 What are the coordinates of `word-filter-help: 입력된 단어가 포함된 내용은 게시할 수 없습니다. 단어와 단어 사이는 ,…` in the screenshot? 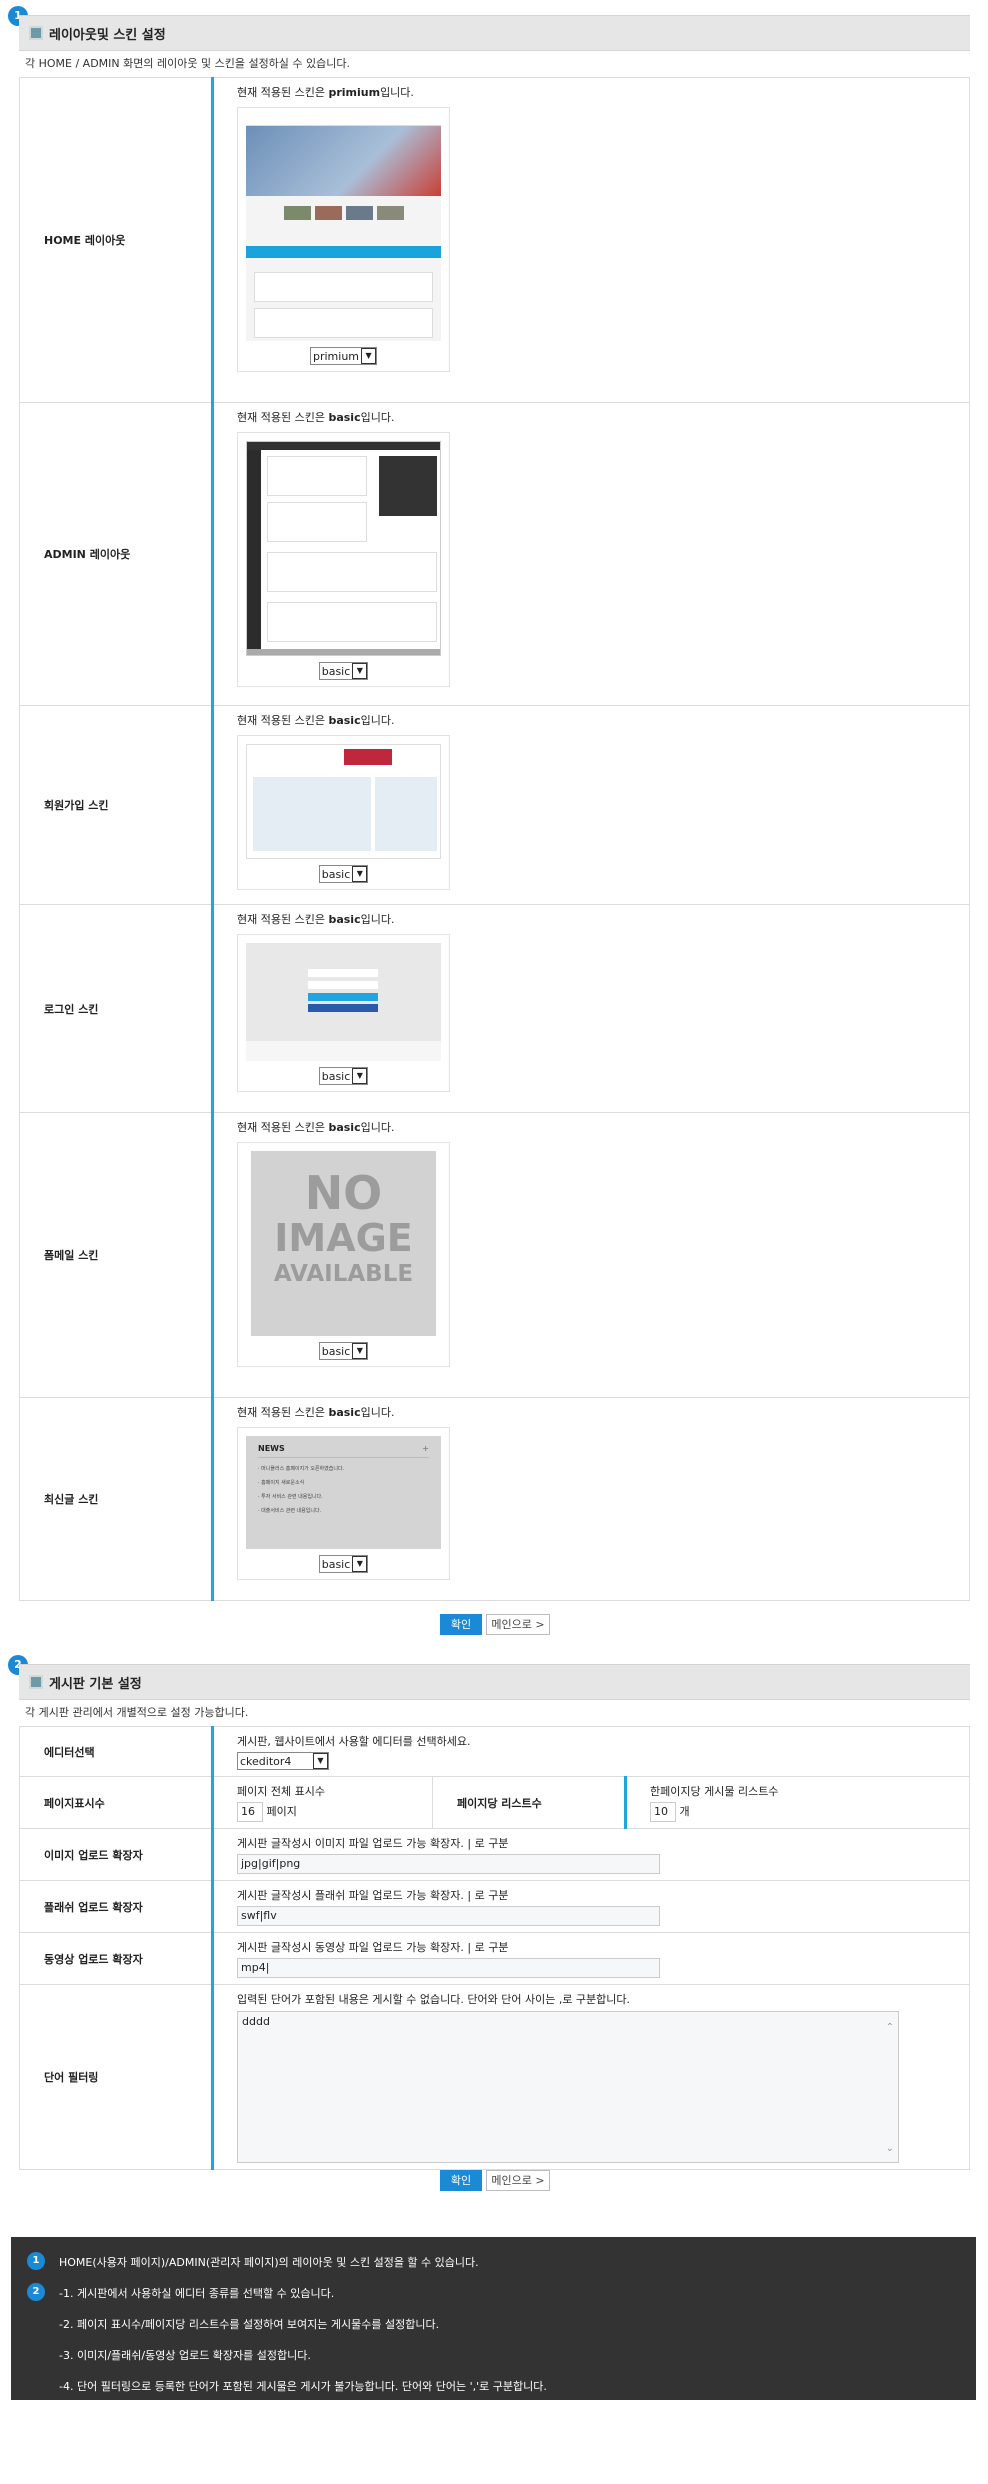 It's located at (434, 1999).